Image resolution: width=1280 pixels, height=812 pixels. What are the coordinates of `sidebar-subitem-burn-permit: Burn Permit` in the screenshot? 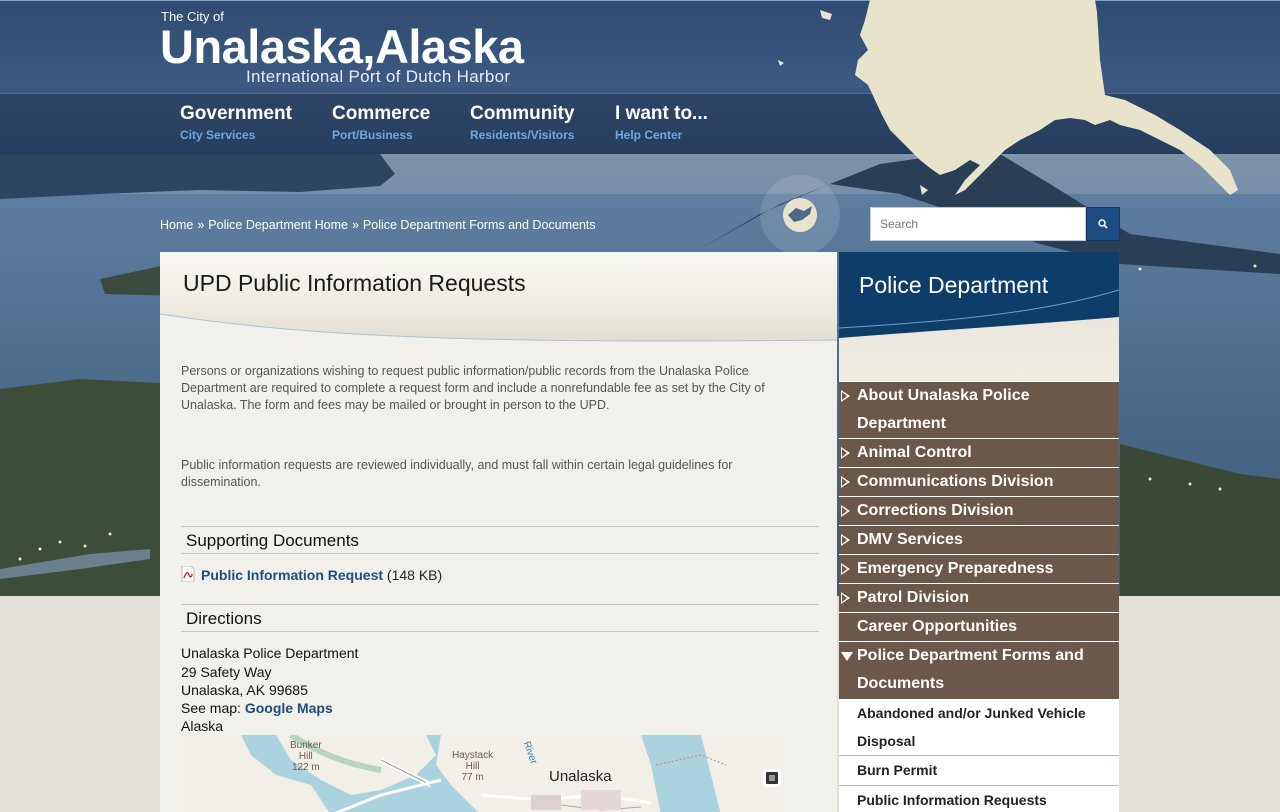 It's located at (979, 771).